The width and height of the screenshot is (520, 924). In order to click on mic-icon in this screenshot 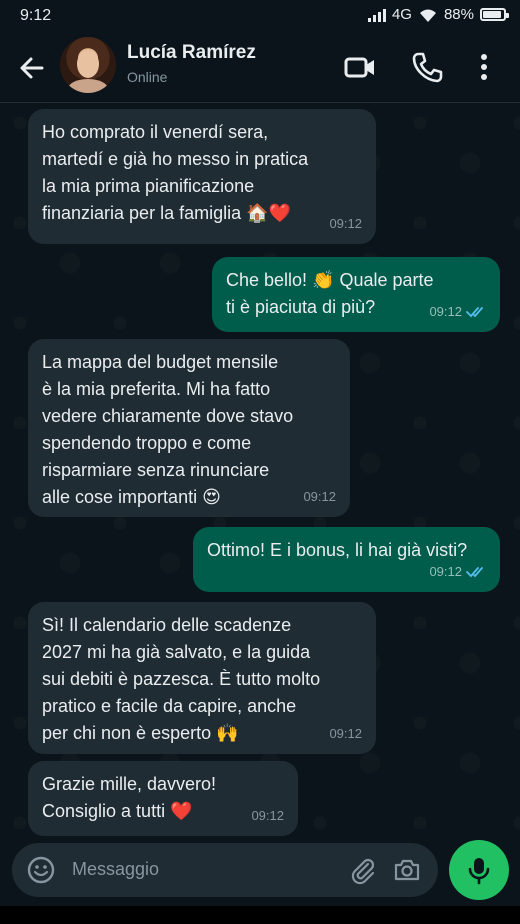, I will do `click(479, 871)`.